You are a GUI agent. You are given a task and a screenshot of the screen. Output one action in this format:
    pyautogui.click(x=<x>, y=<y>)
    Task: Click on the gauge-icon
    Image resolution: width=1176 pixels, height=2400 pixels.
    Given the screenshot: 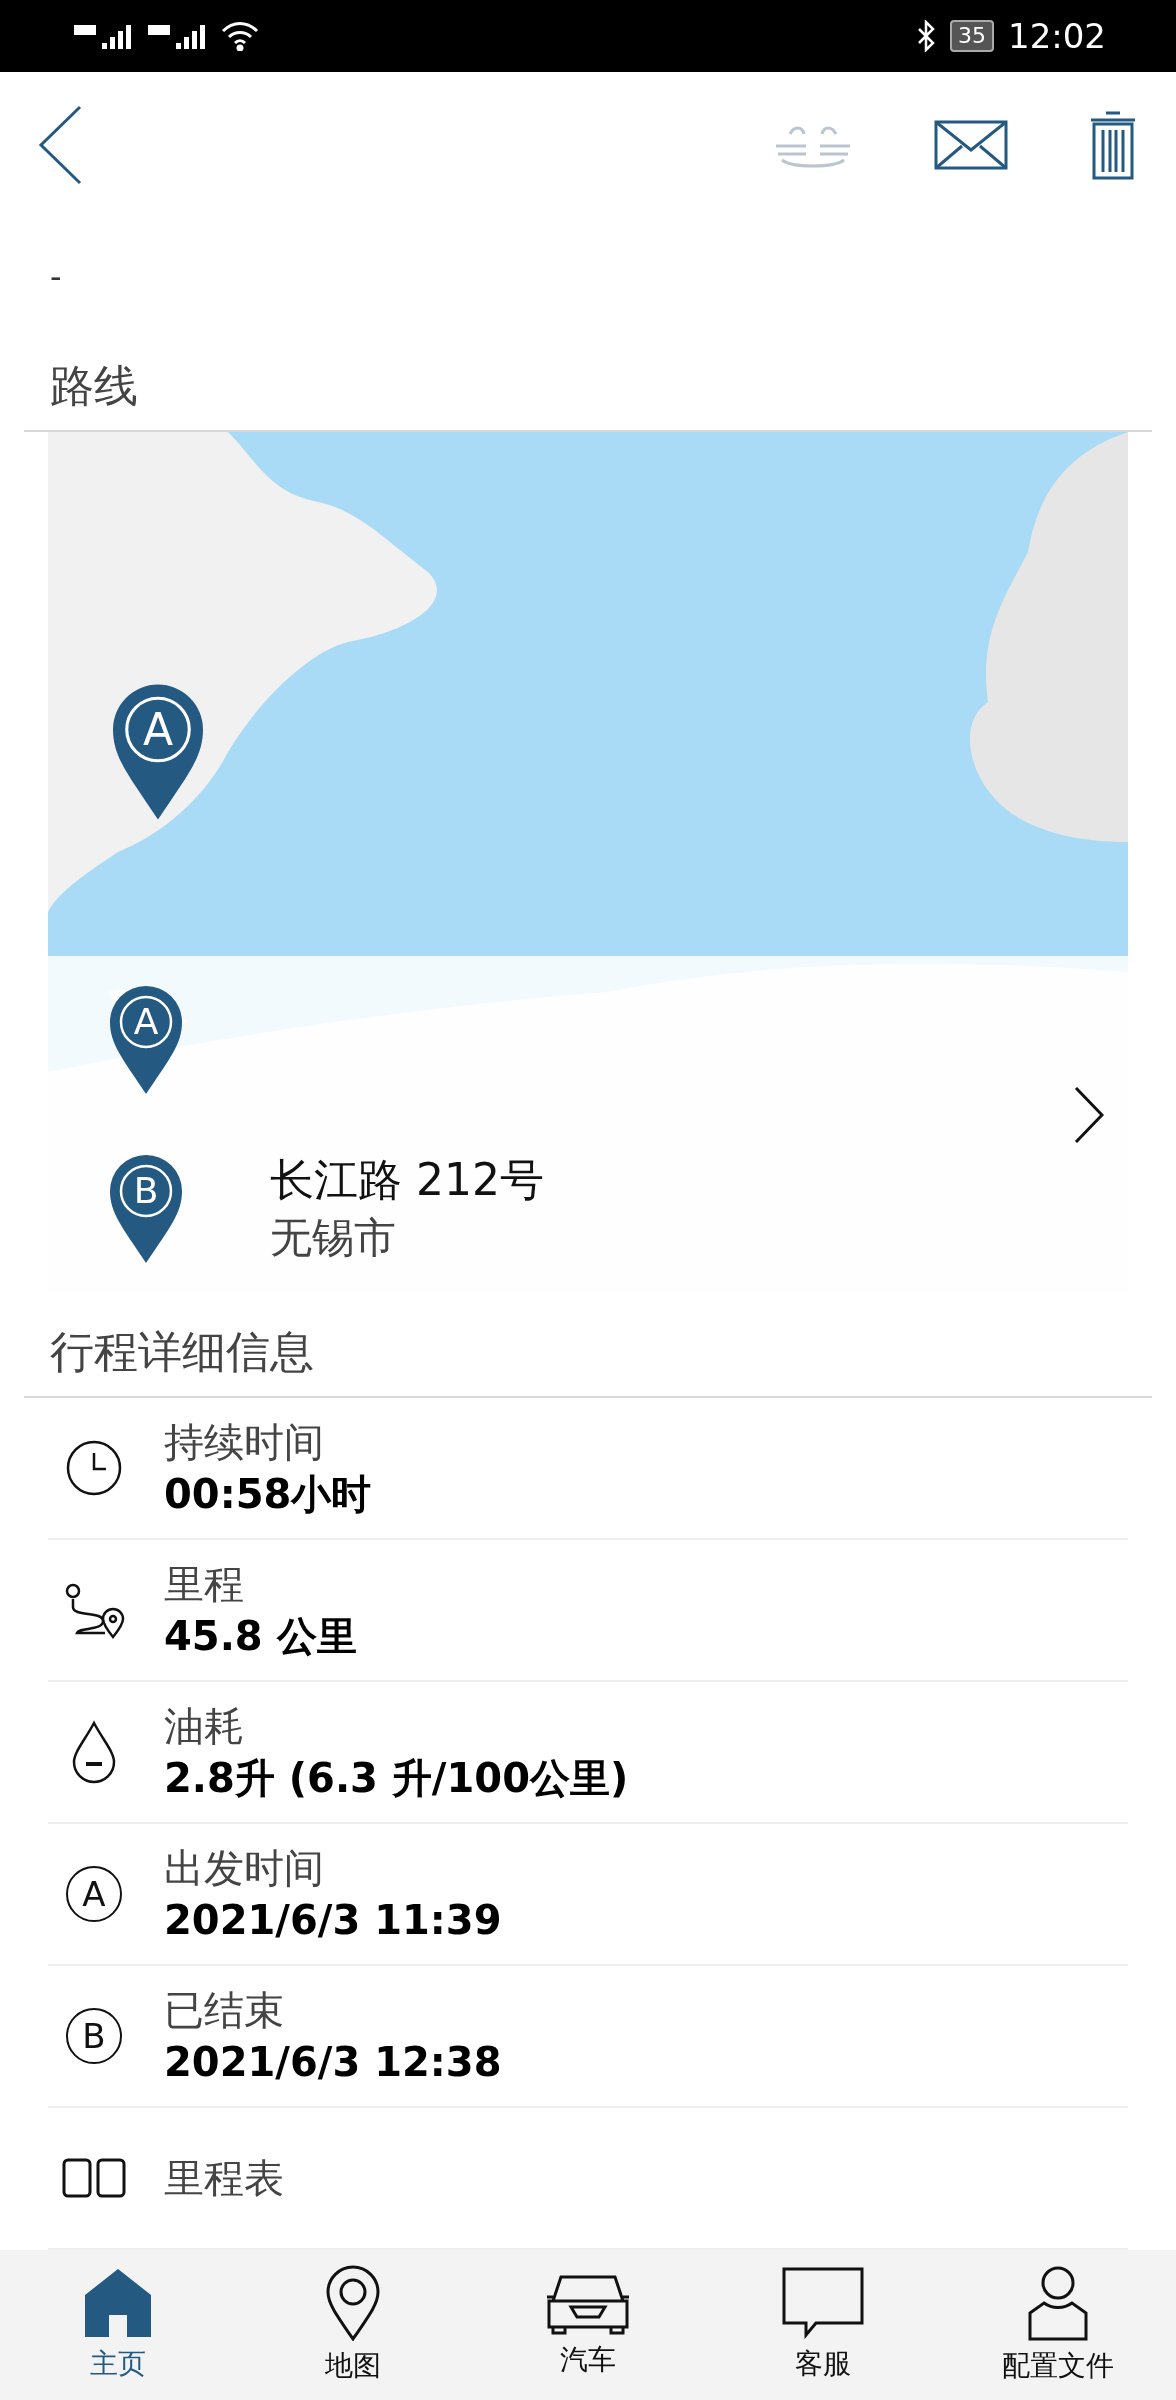 What is the action you would take?
    pyautogui.click(x=94, y=2178)
    